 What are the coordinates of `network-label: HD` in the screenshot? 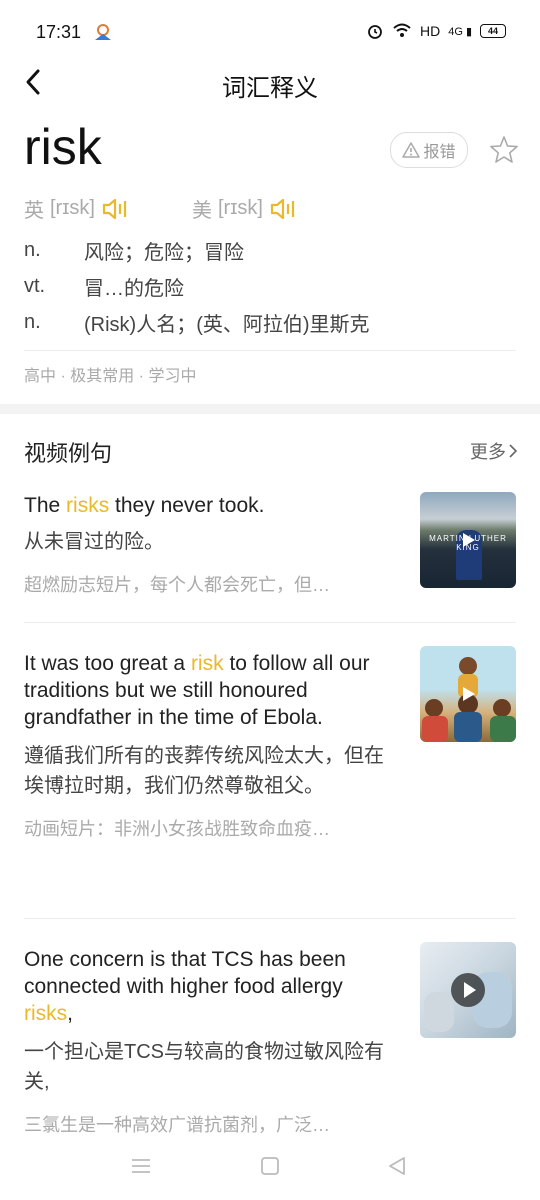 It's located at (430, 31).